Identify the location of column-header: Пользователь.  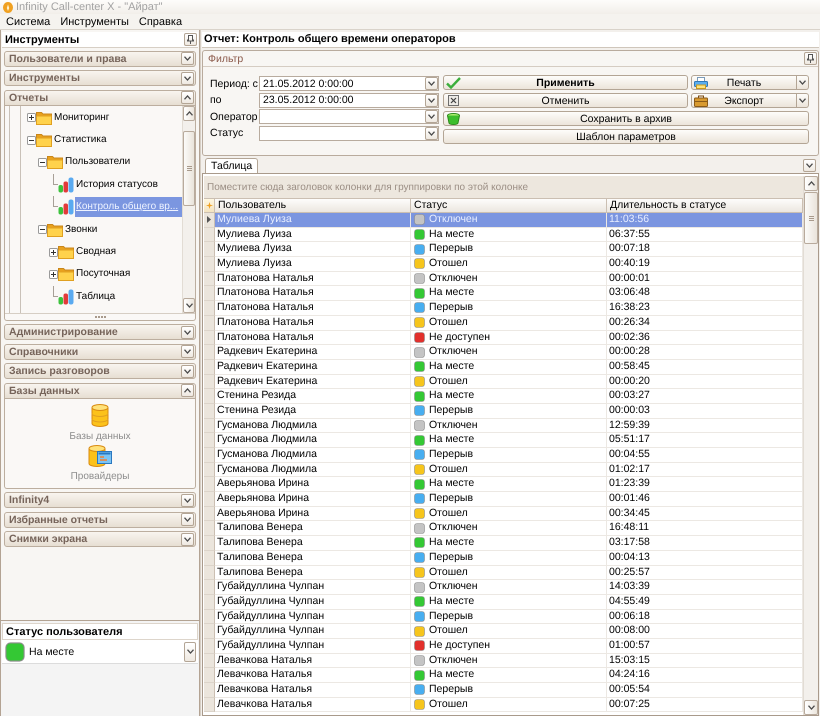
(313, 205).